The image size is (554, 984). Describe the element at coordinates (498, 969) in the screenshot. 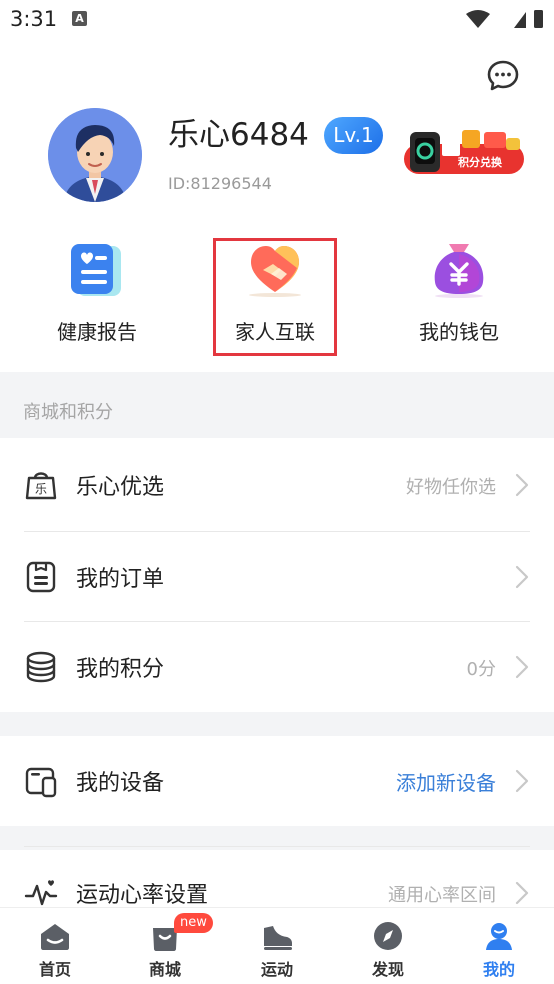

I see `nav-label: 我的` at that location.